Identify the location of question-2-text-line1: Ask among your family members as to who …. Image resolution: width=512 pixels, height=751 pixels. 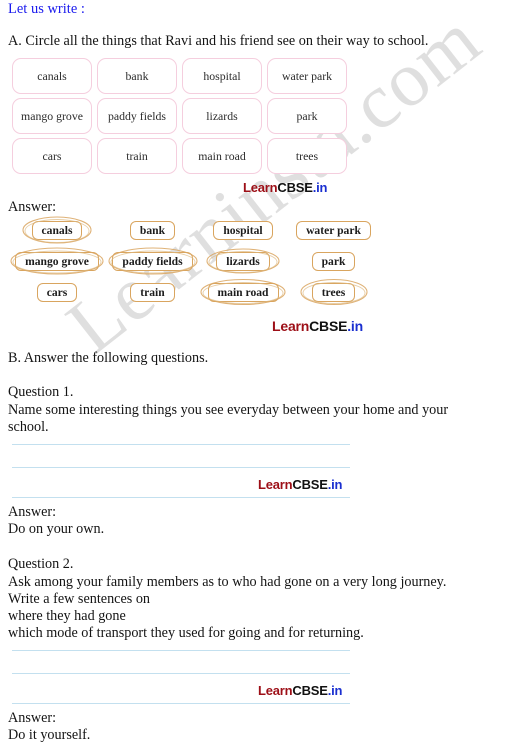
(227, 582).